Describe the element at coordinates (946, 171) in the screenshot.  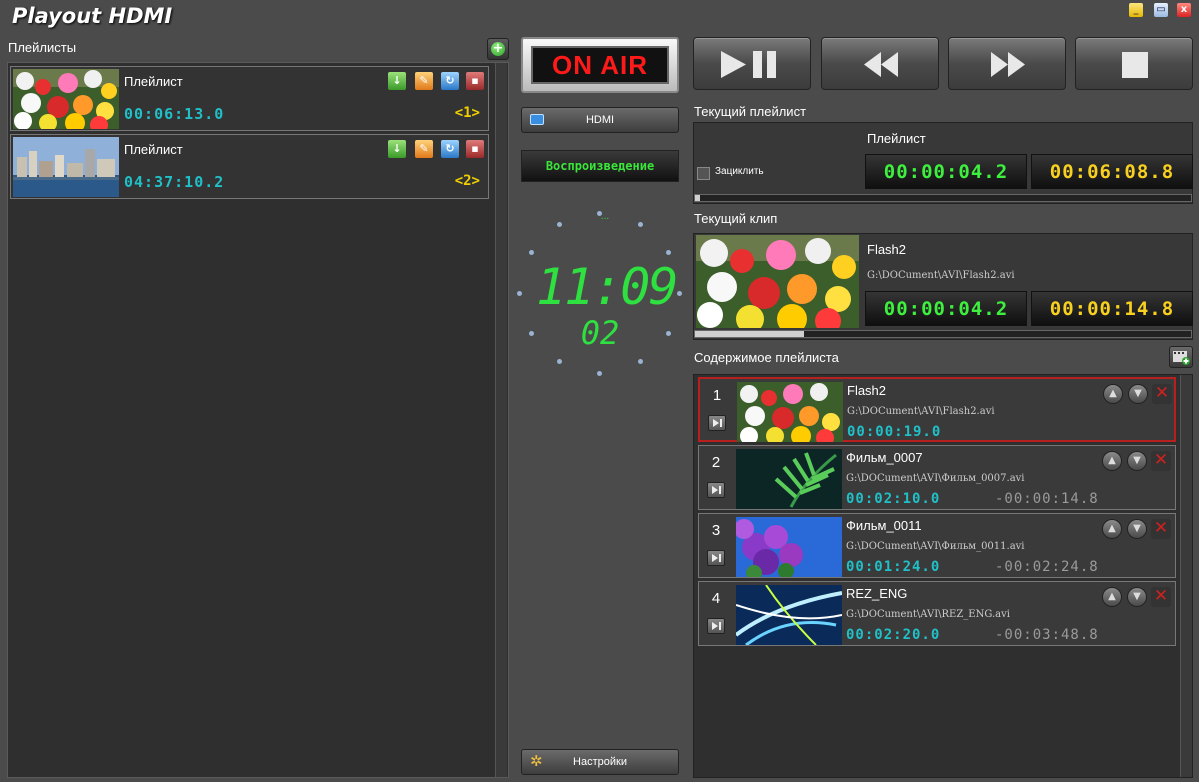
I see `playlist-elapsed-time: 00:00:04.2` at that location.